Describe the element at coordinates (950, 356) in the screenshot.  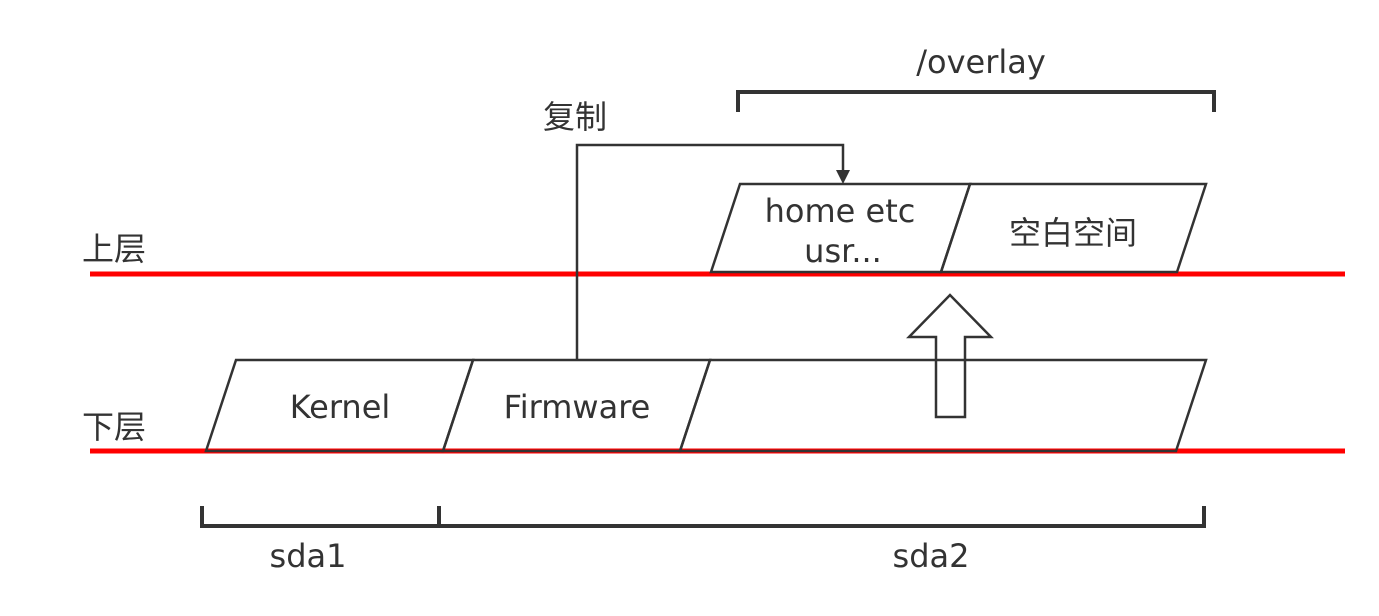
I see `up-arrow-icon` at that location.